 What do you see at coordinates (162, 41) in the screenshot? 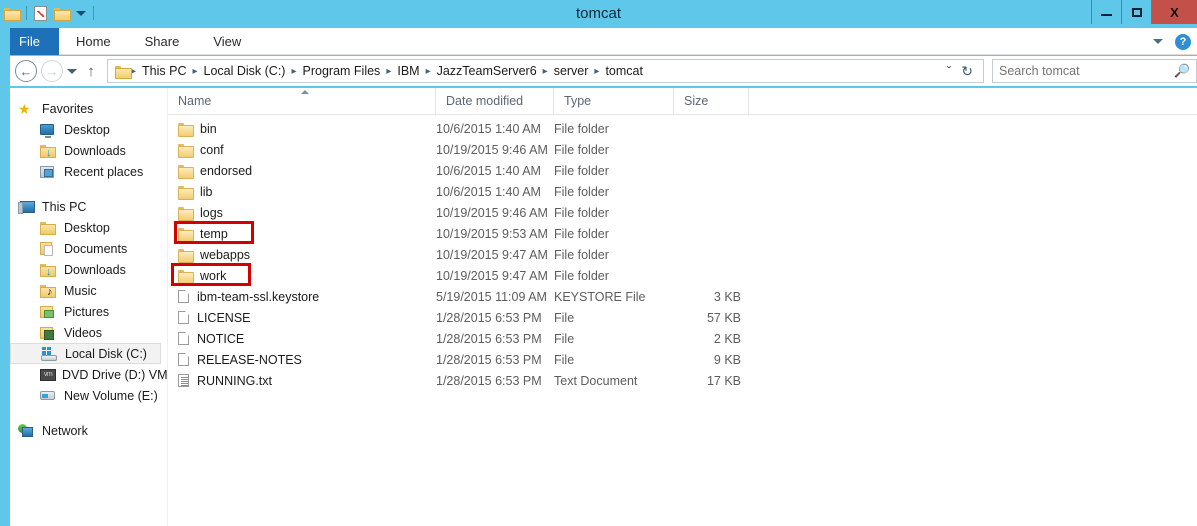
I see `tab-share: Share` at bounding box center [162, 41].